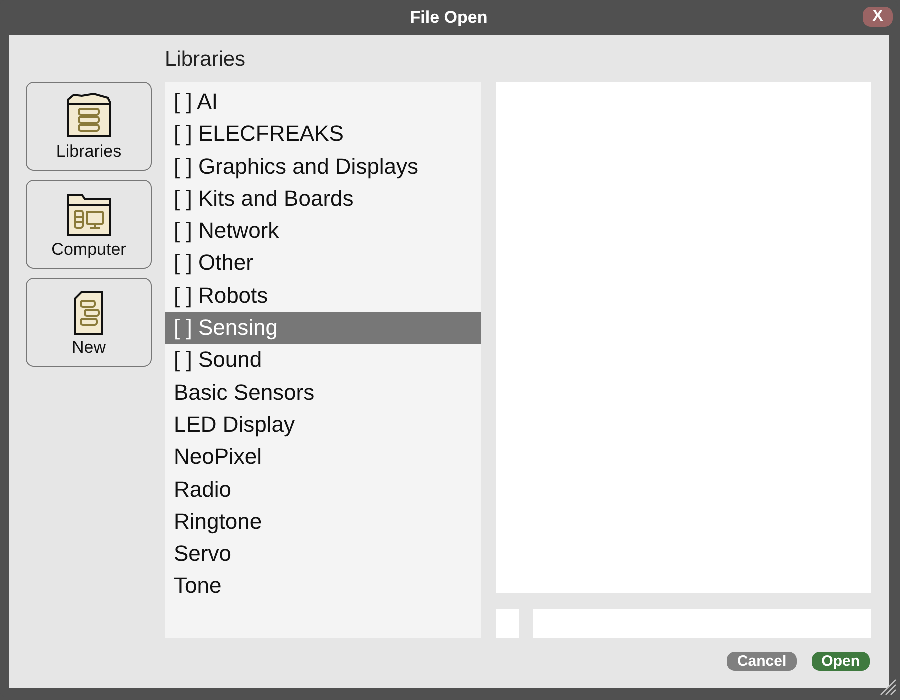 The image size is (900, 700). Describe the element at coordinates (323, 231) in the screenshot. I see `list-item: [ ] Network` at that location.